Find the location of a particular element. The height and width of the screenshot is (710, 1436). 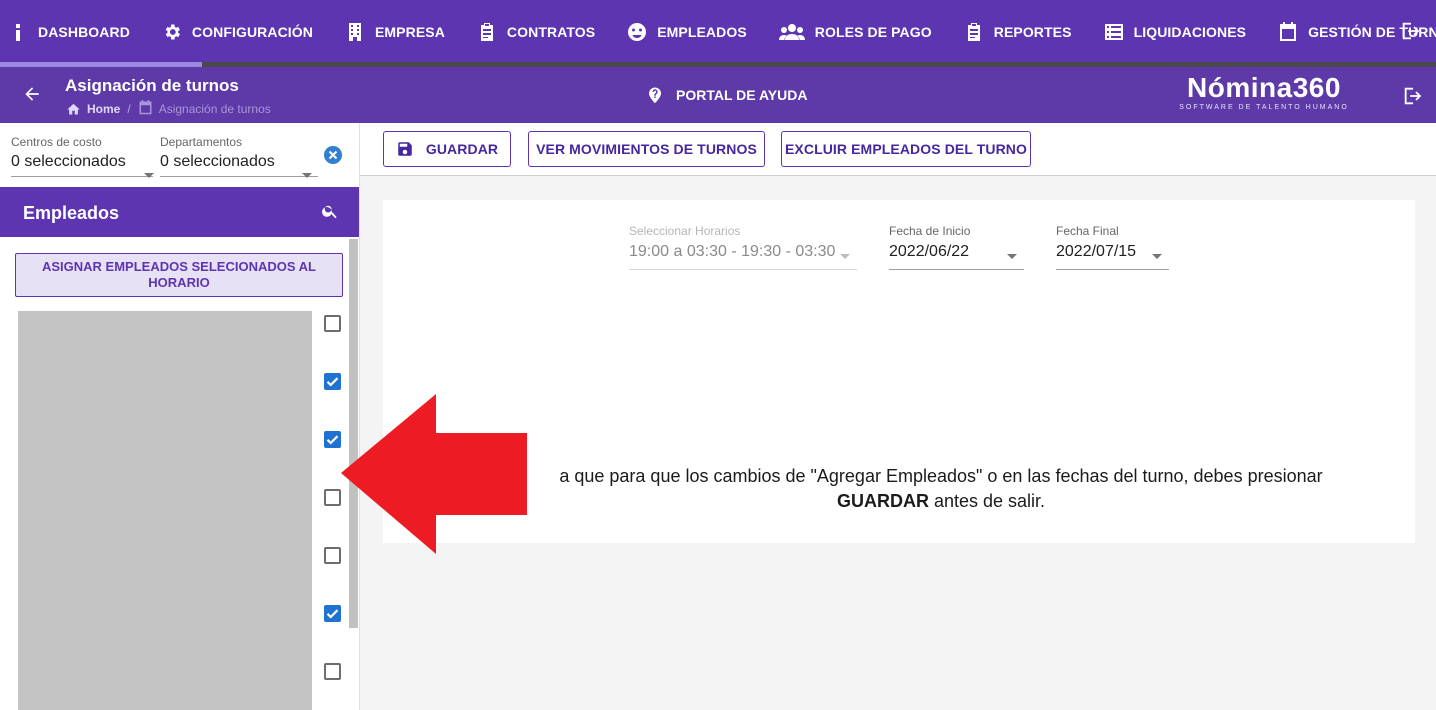

nav-label: ROLES DE PAGO is located at coordinates (873, 32).